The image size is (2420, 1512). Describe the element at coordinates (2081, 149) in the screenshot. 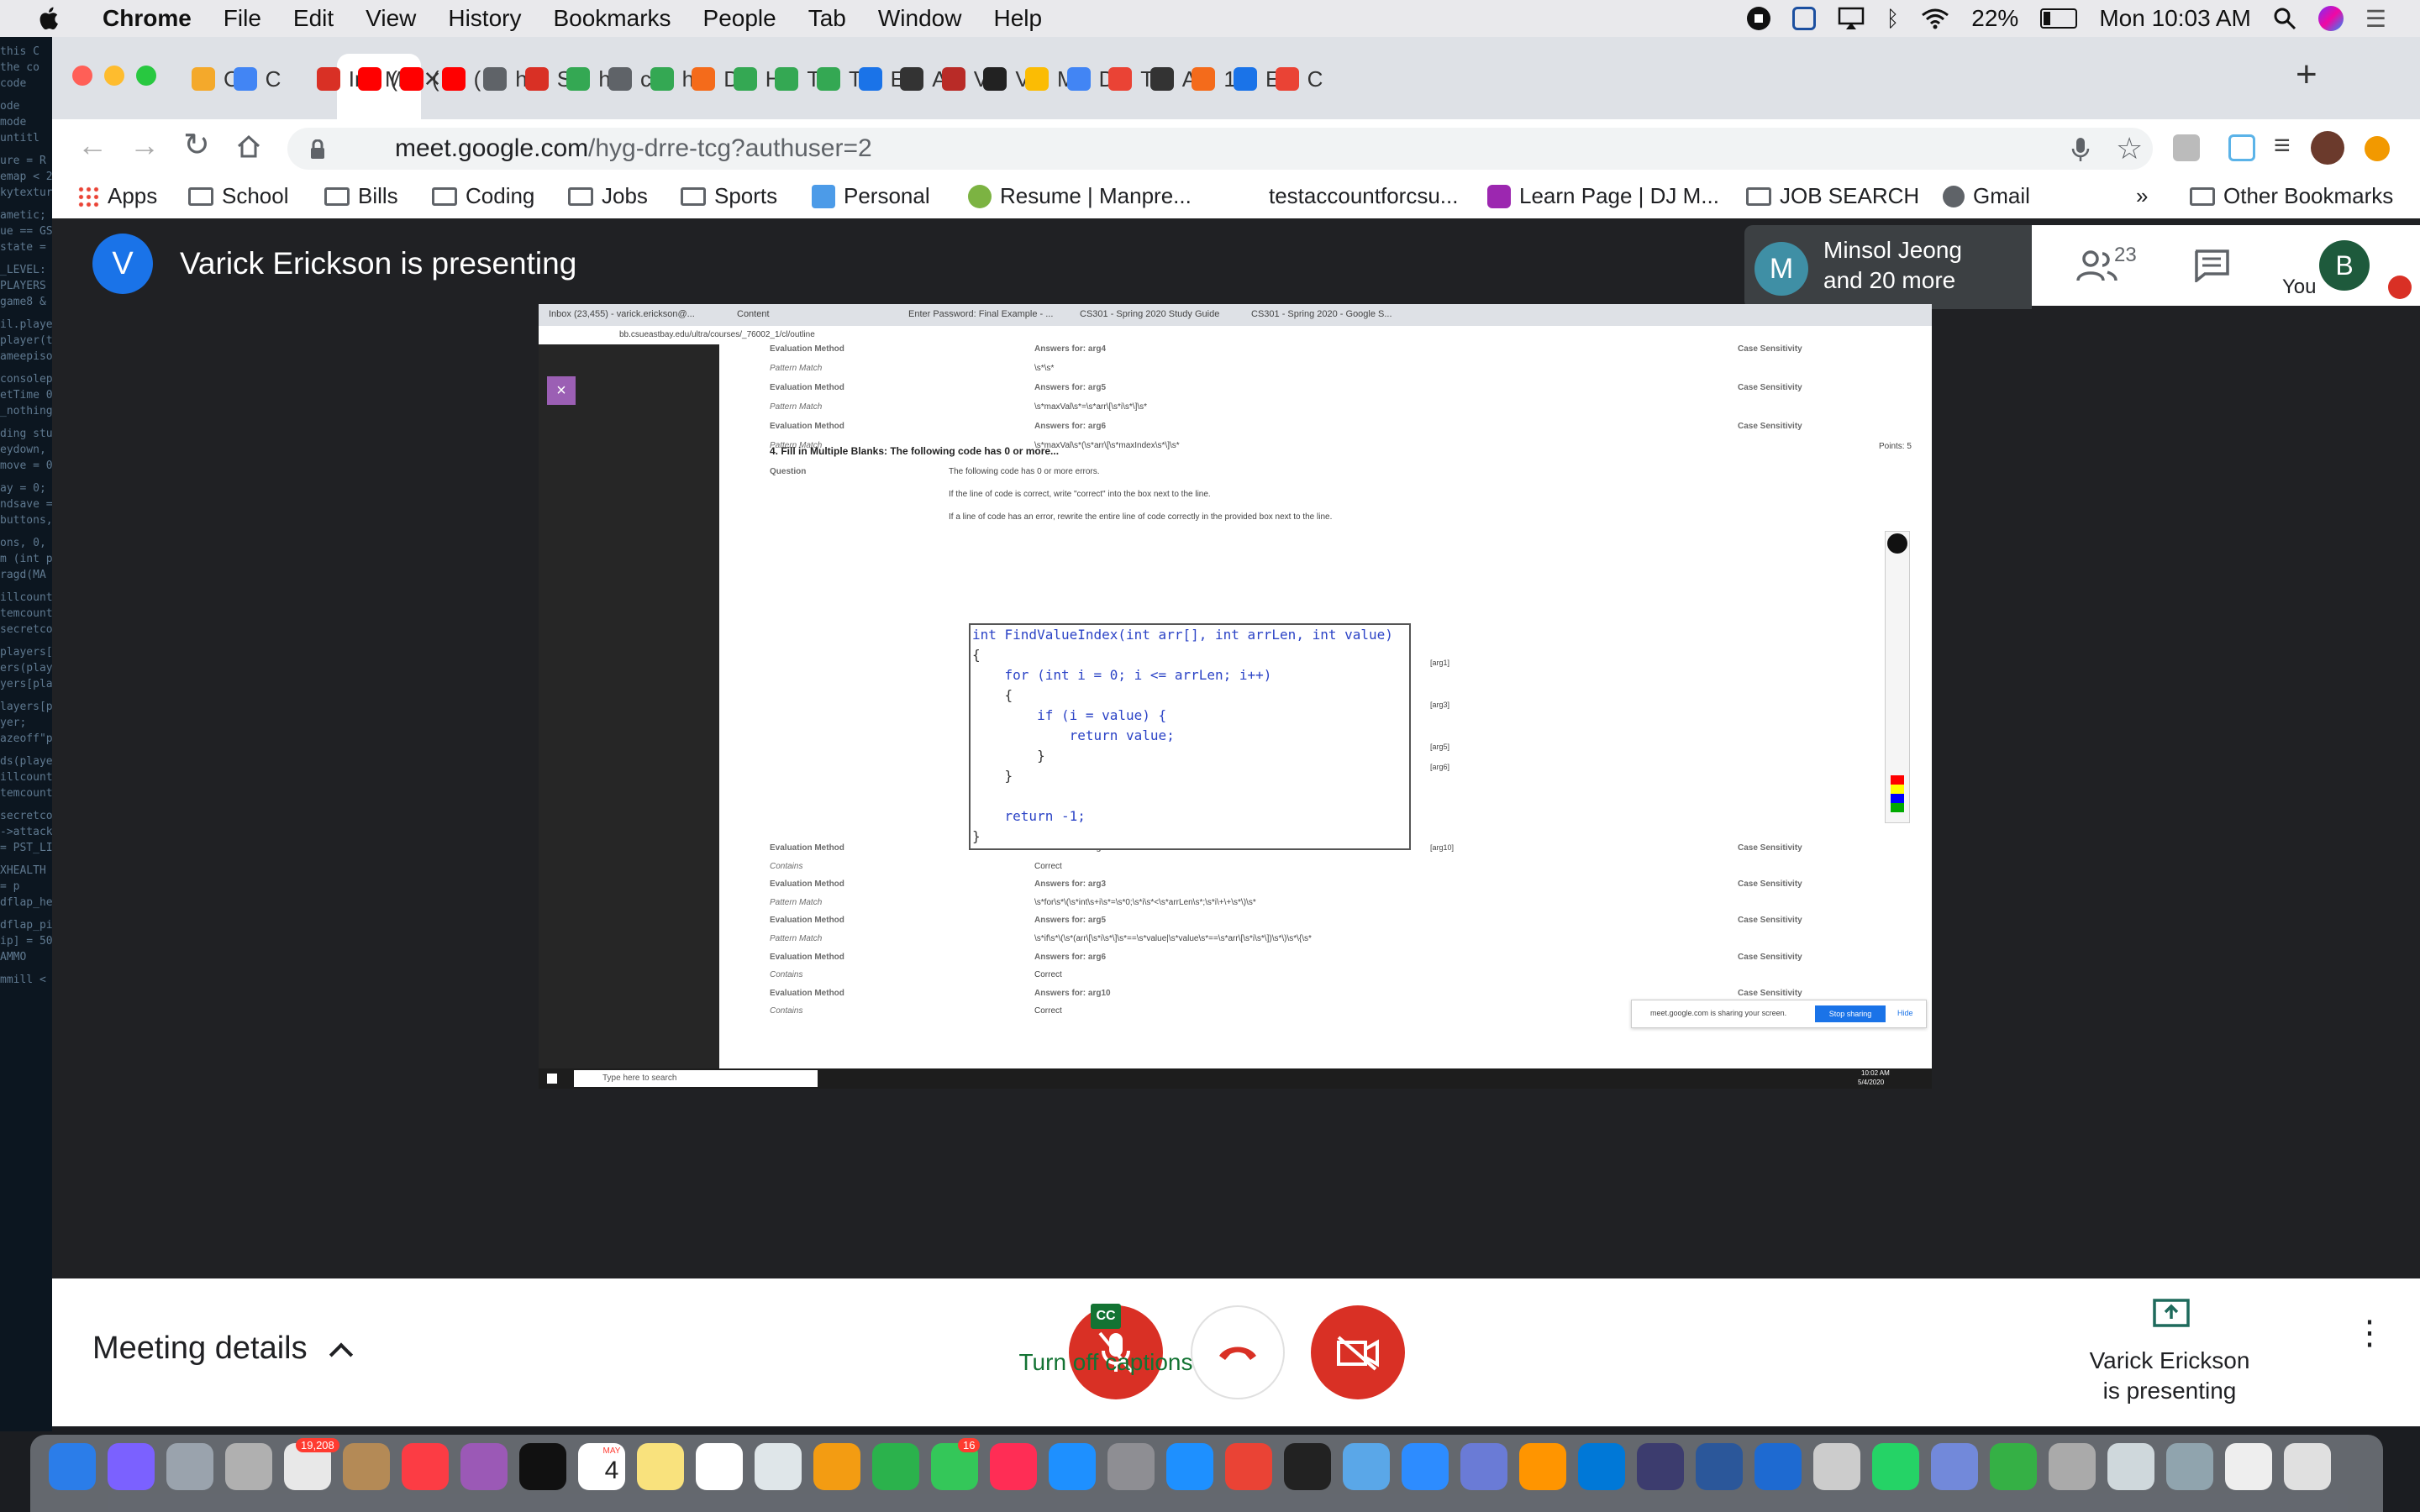

I see `microphone-icon` at that location.